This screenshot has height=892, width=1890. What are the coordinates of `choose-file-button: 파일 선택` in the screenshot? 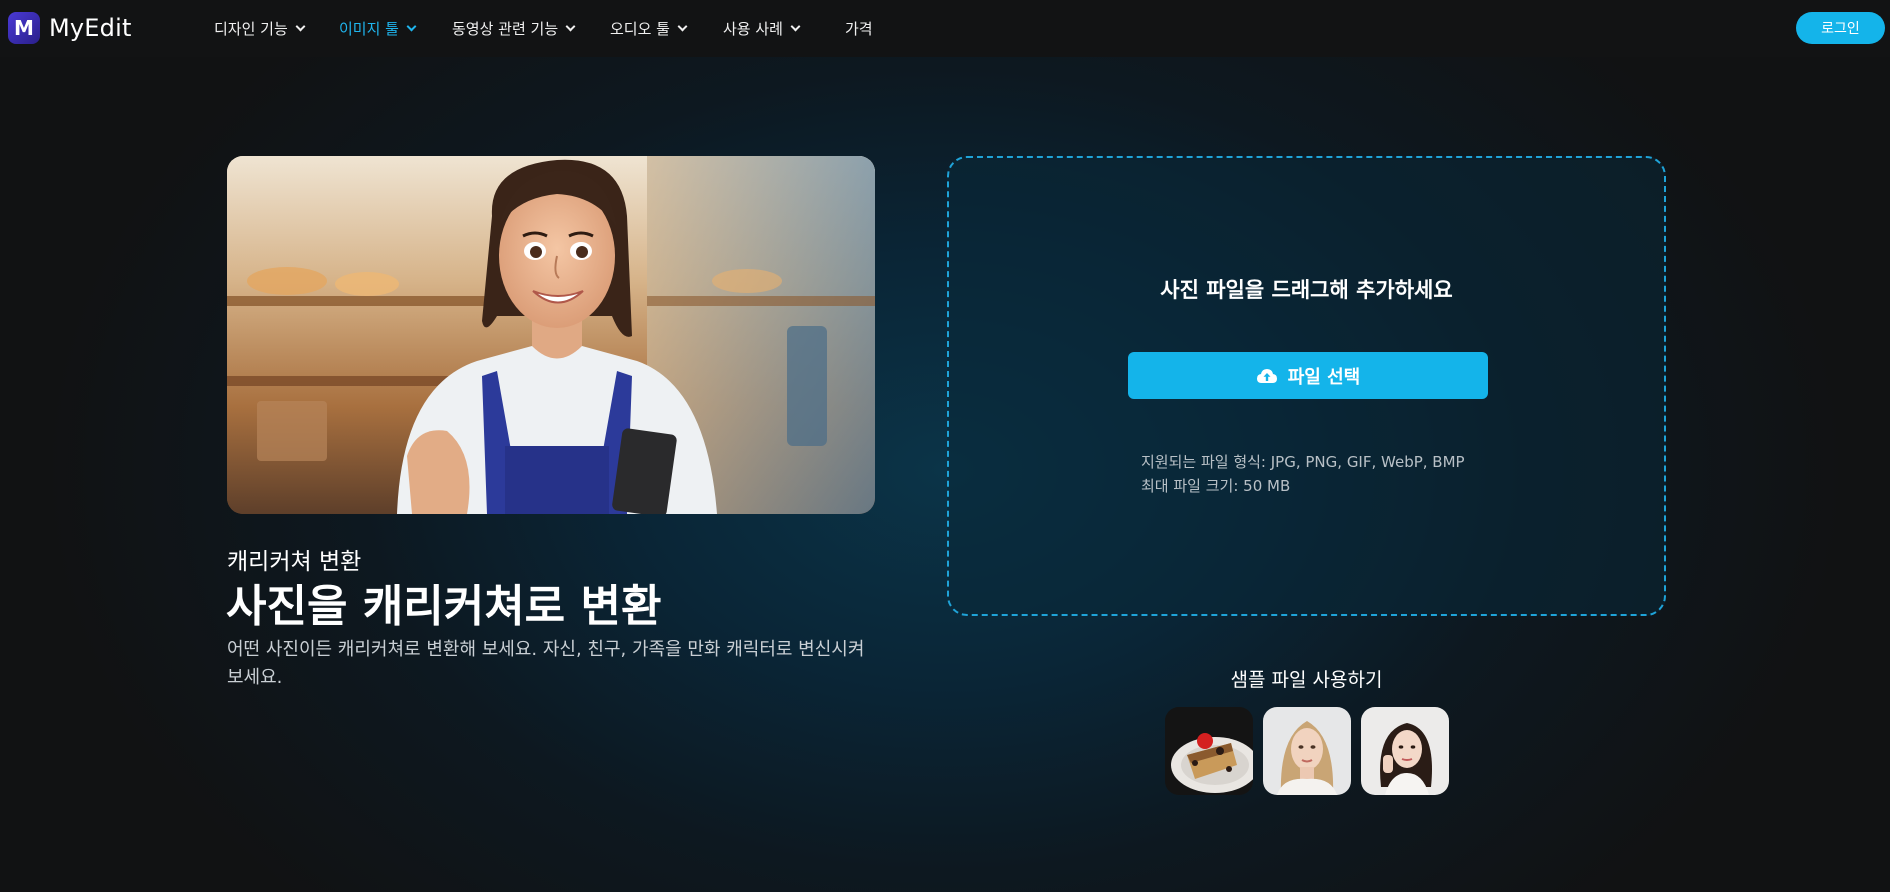 It's located at (1308, 375).